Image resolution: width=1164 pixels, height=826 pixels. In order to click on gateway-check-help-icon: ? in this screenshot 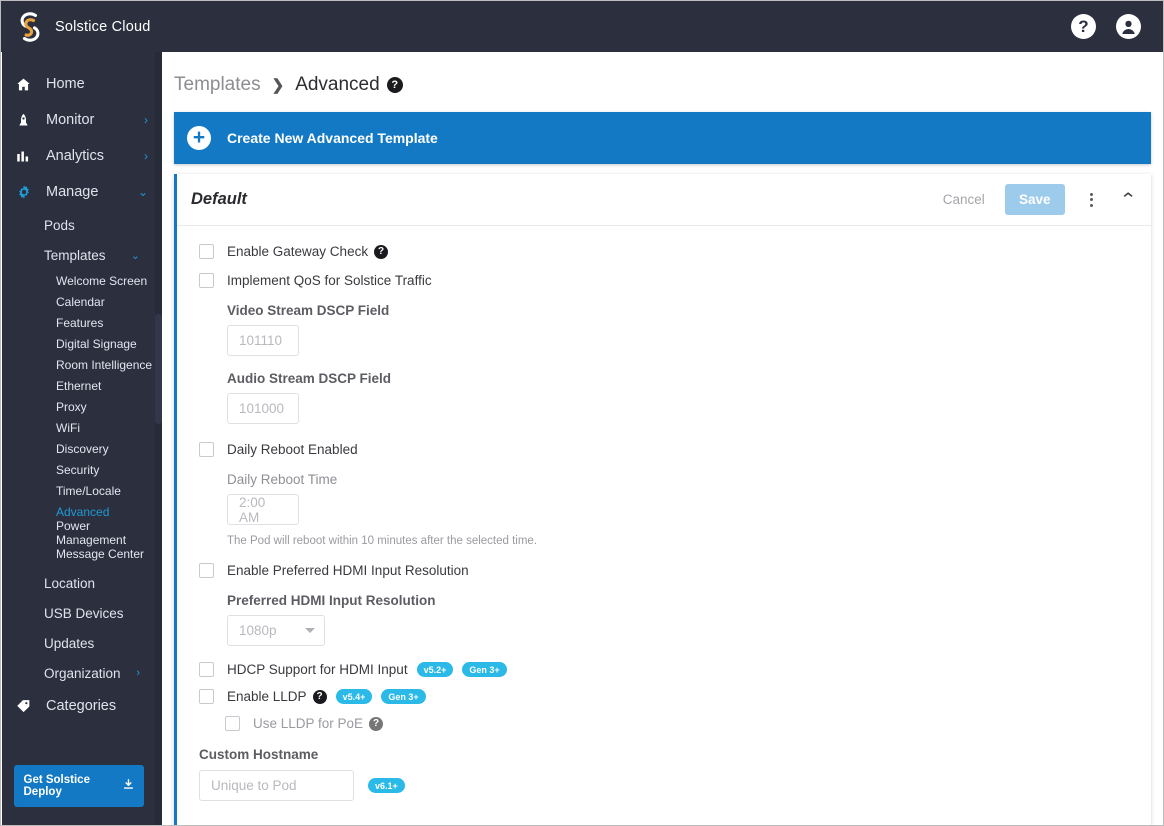, I will do `click(381, 251)`.